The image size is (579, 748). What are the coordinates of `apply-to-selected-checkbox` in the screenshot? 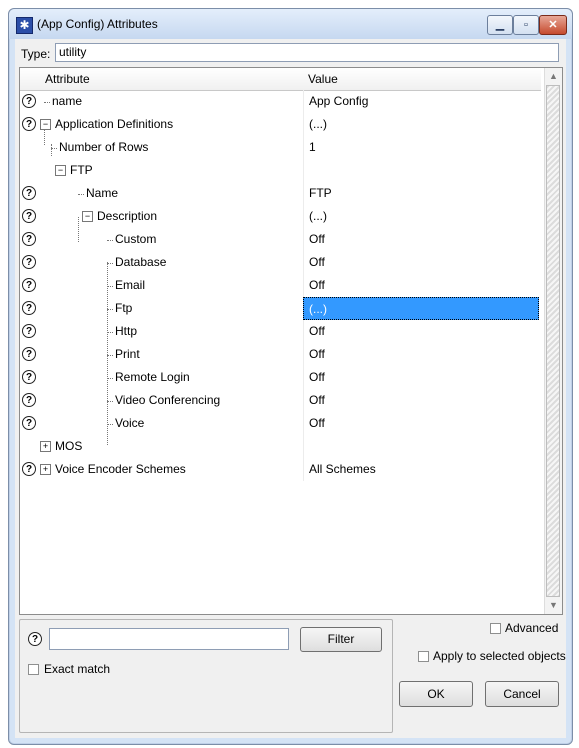 It's located at (423, 656).